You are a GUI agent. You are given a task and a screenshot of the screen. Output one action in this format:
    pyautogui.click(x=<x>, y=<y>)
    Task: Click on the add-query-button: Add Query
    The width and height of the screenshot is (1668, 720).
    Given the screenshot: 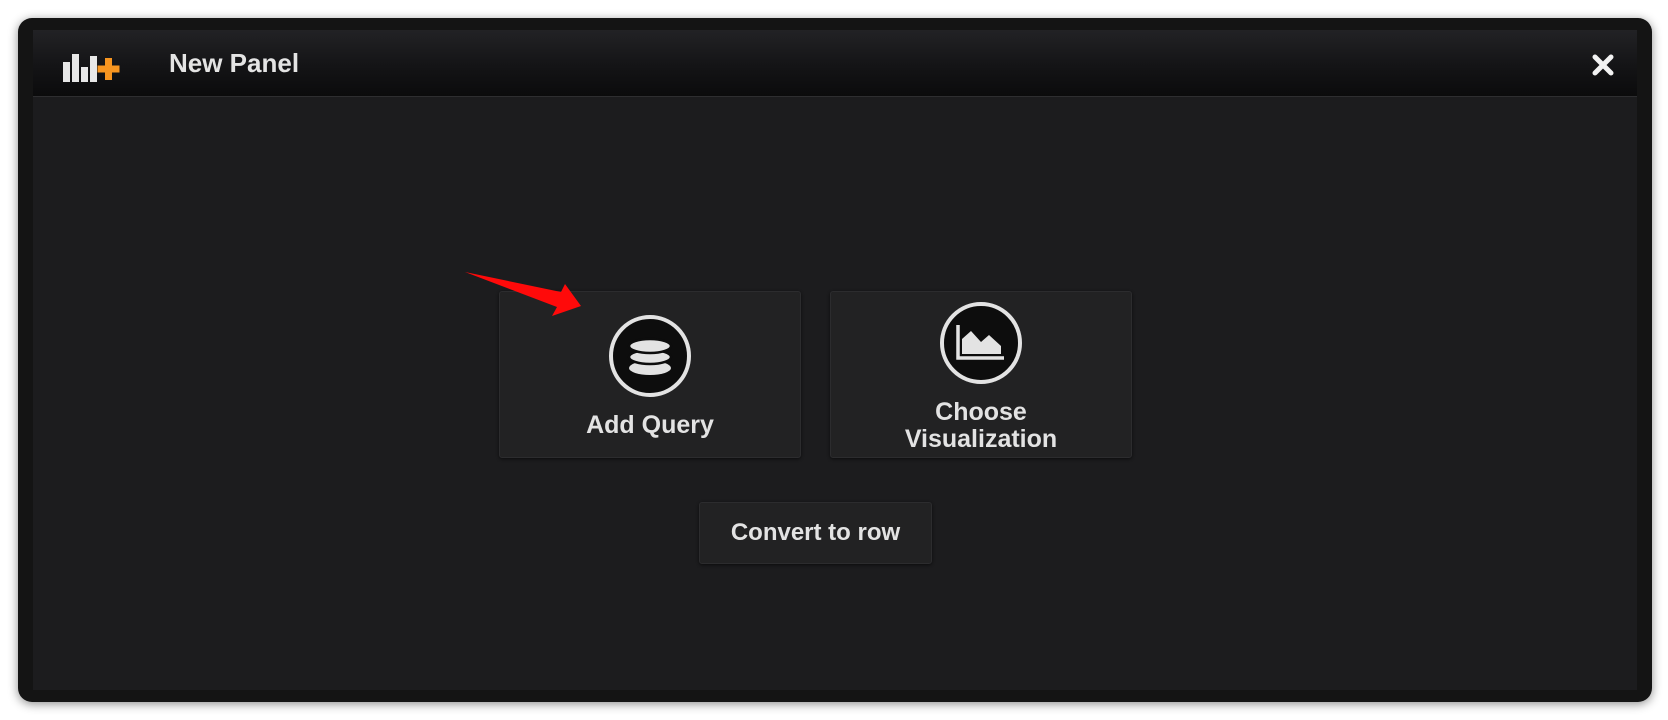 What is the action you would take?
    pyautogui.click(x=650, y=374)
    